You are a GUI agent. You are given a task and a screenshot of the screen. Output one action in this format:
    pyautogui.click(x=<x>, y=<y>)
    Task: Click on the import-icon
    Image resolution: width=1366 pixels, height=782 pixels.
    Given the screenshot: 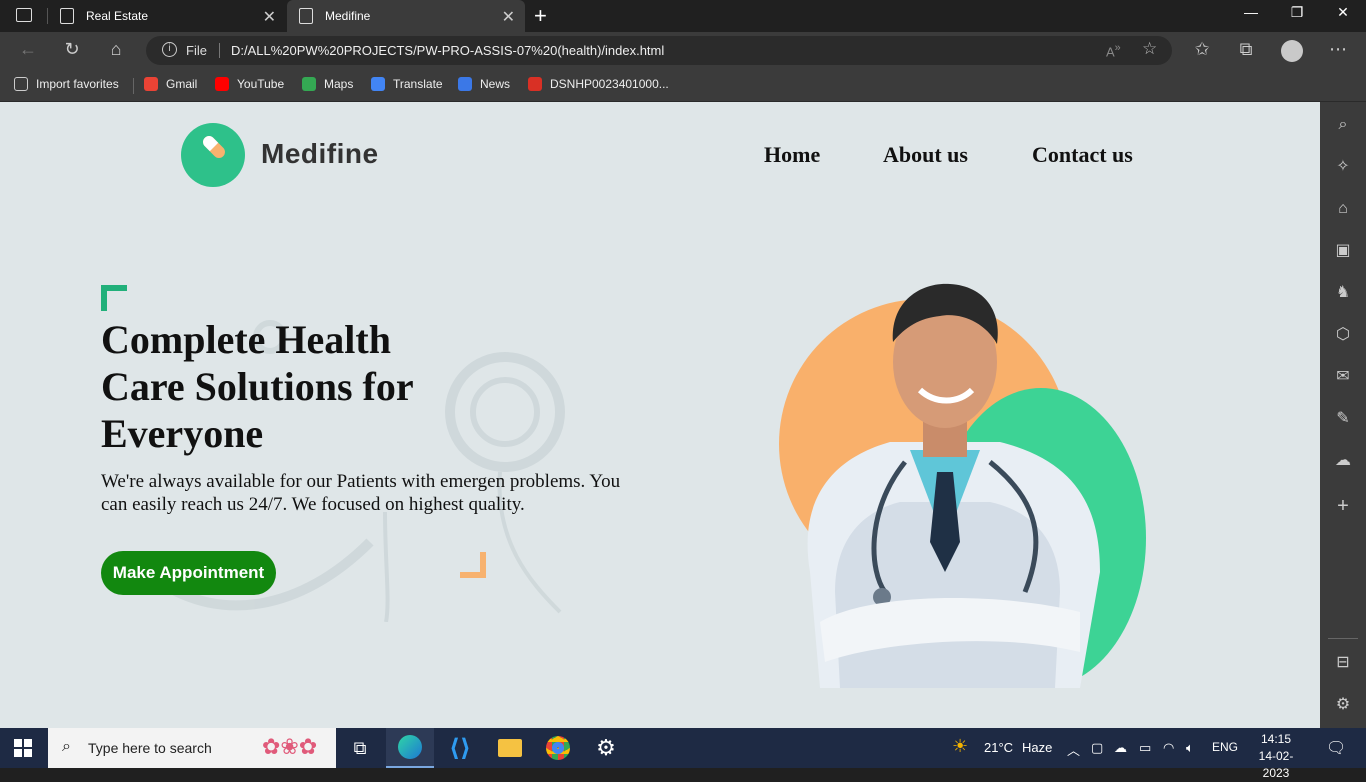 What is the action you would take?
    pyautogui.click(x=21, y=84)
    